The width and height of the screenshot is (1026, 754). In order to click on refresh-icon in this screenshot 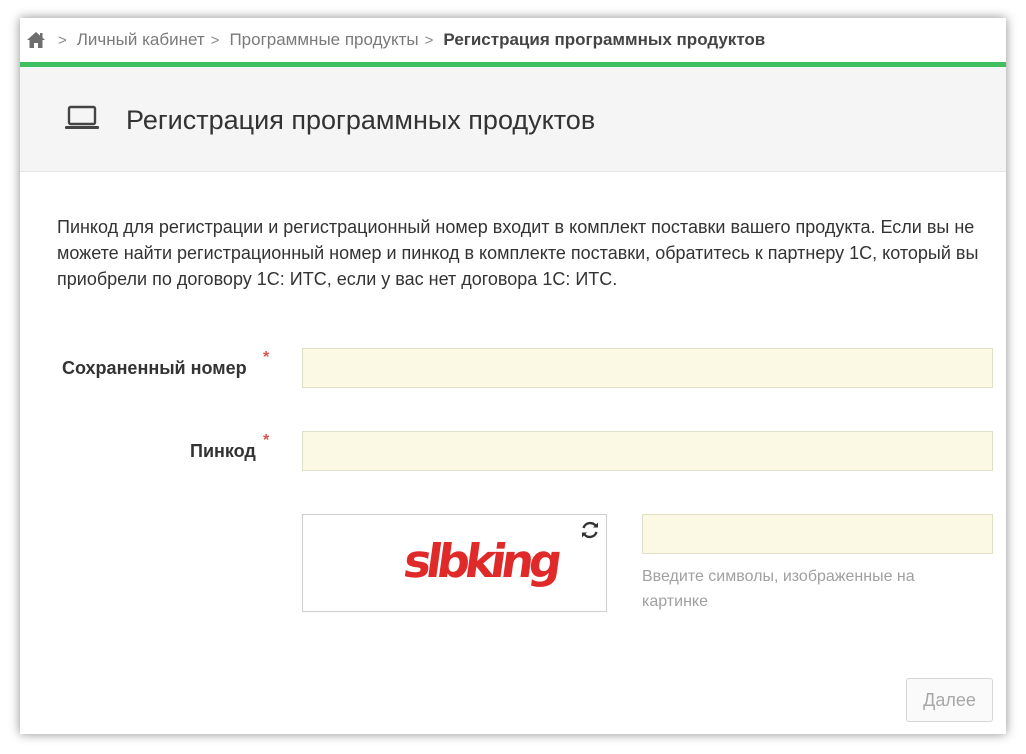, I will do `click(590, 530)`.